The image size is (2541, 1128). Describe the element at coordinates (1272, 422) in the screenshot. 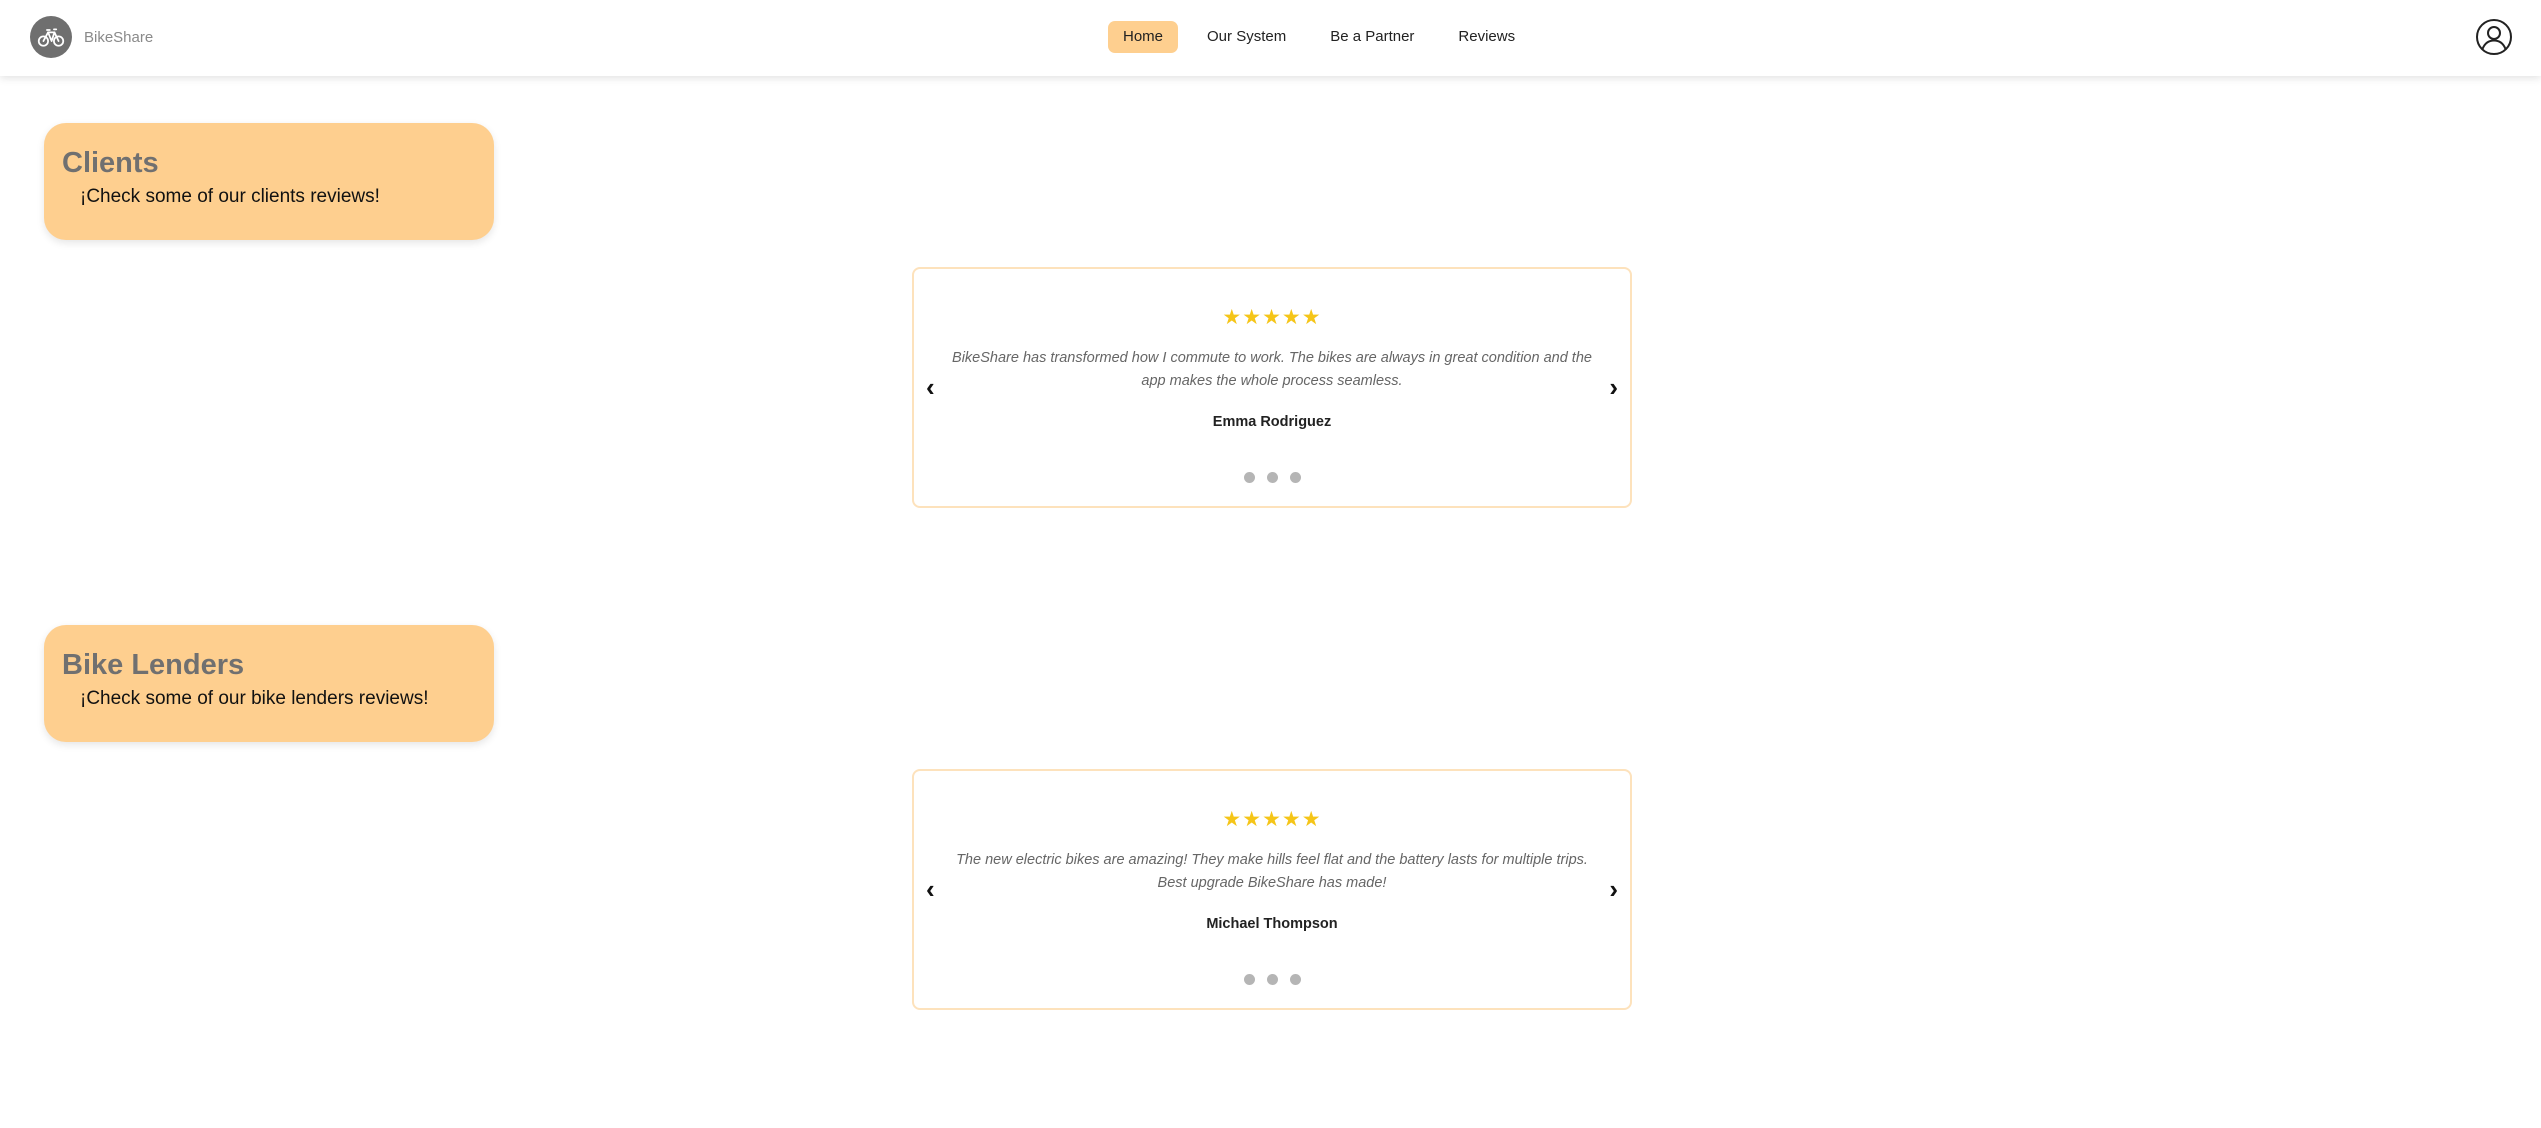

I see `reviewer-name: Emma Rodriguez` at that location.